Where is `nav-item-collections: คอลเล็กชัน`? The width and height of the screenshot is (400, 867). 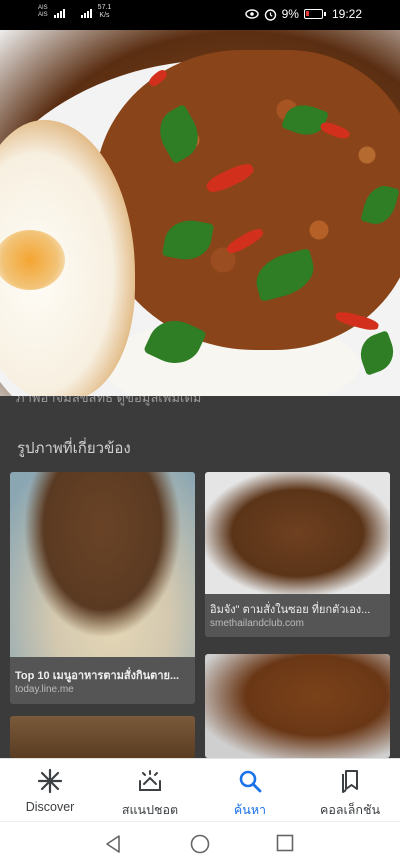 nav-item-collections: คอลเล็กชัน is located at coordinates (350, 790).